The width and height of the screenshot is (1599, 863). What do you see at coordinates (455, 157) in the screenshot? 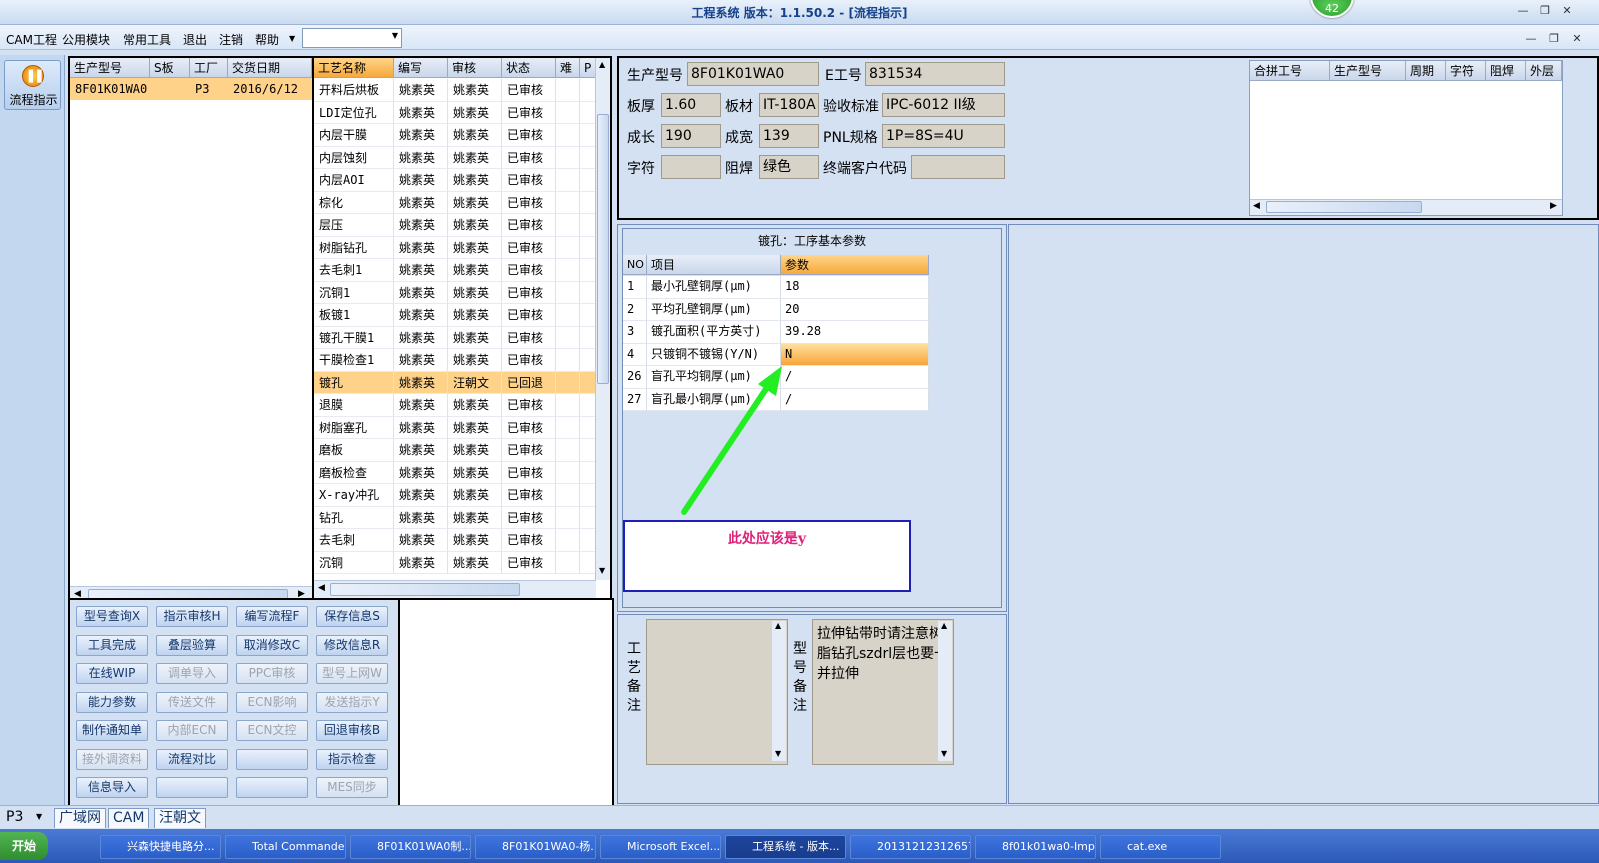
I see `table-row: 内层蚀刻 姚素英 姚素英 已审核` at bounding box center [455, 157].